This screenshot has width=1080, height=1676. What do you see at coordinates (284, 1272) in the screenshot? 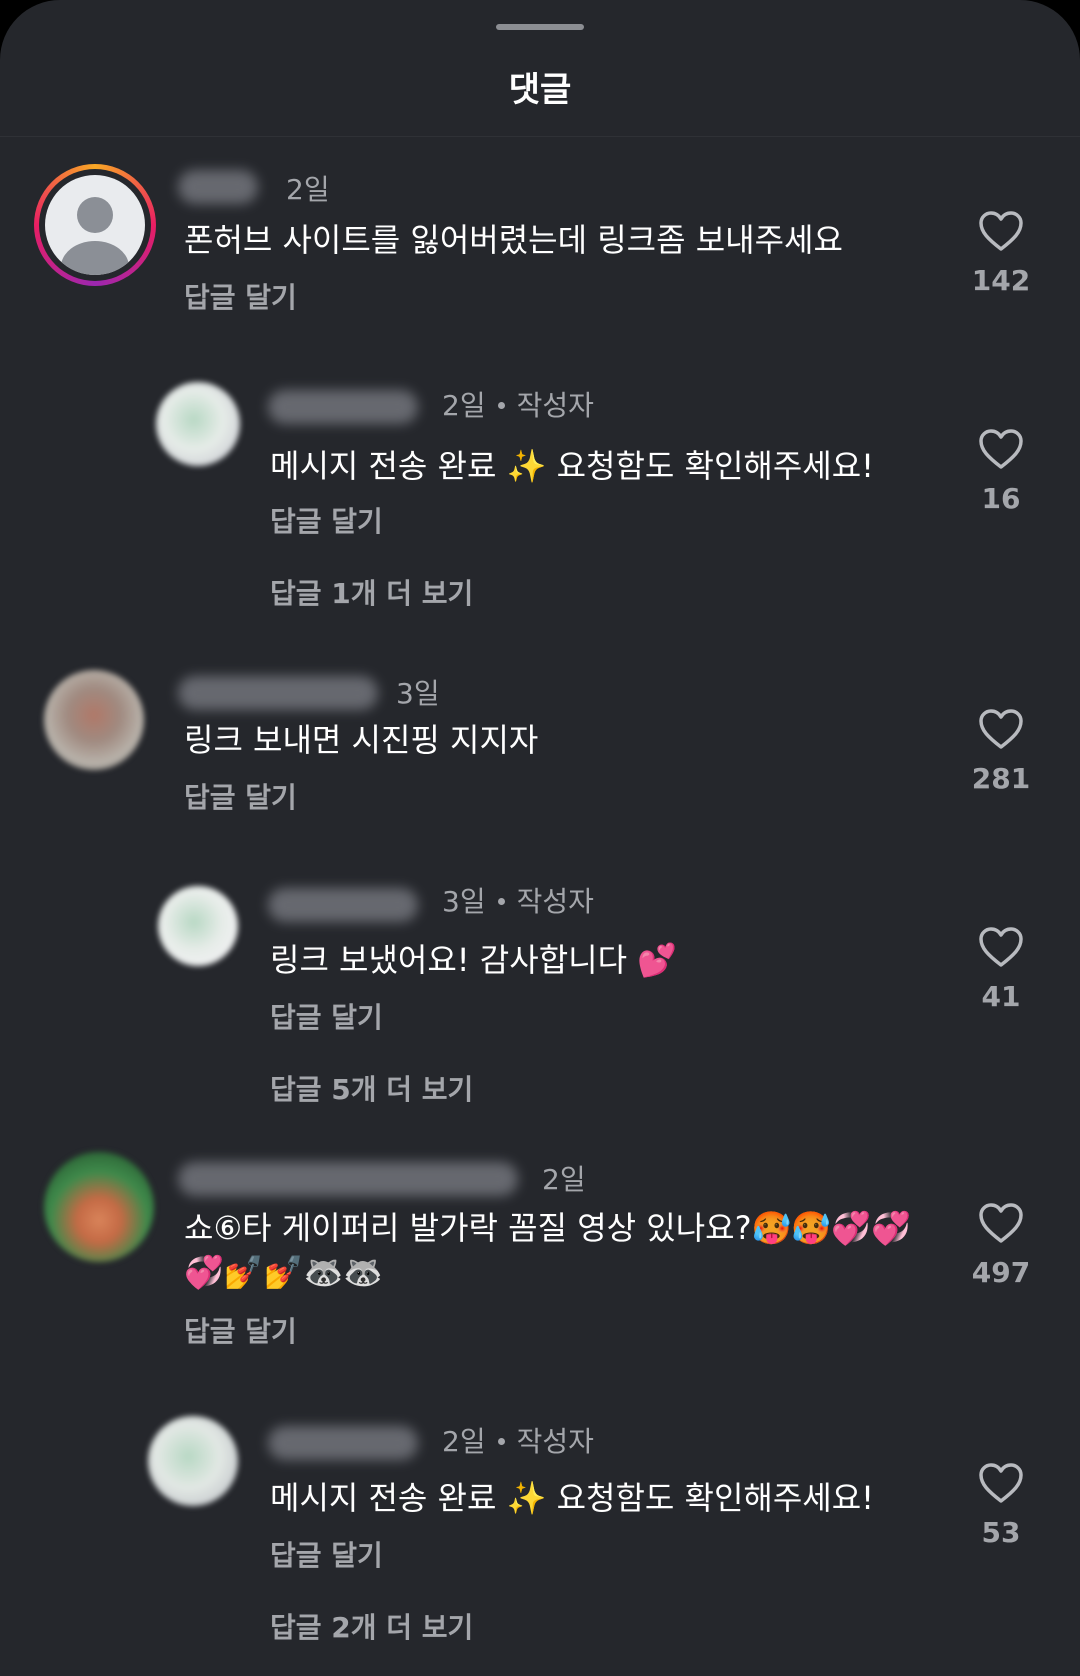
I see `comment-text-line: 💞💅💅🦝🦝` at bounding box center [284, 1272].